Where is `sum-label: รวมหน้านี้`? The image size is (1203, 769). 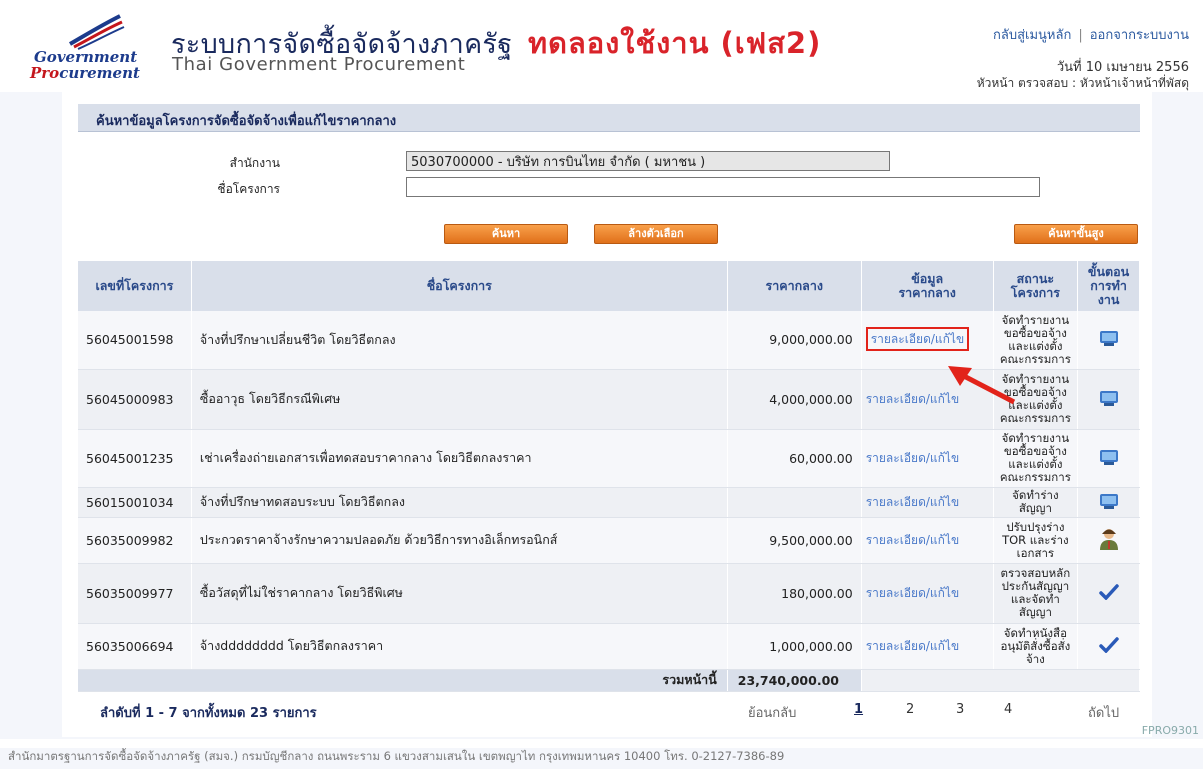 sum-label: รวมหน้านี้ is located at coordinates (403, 680).